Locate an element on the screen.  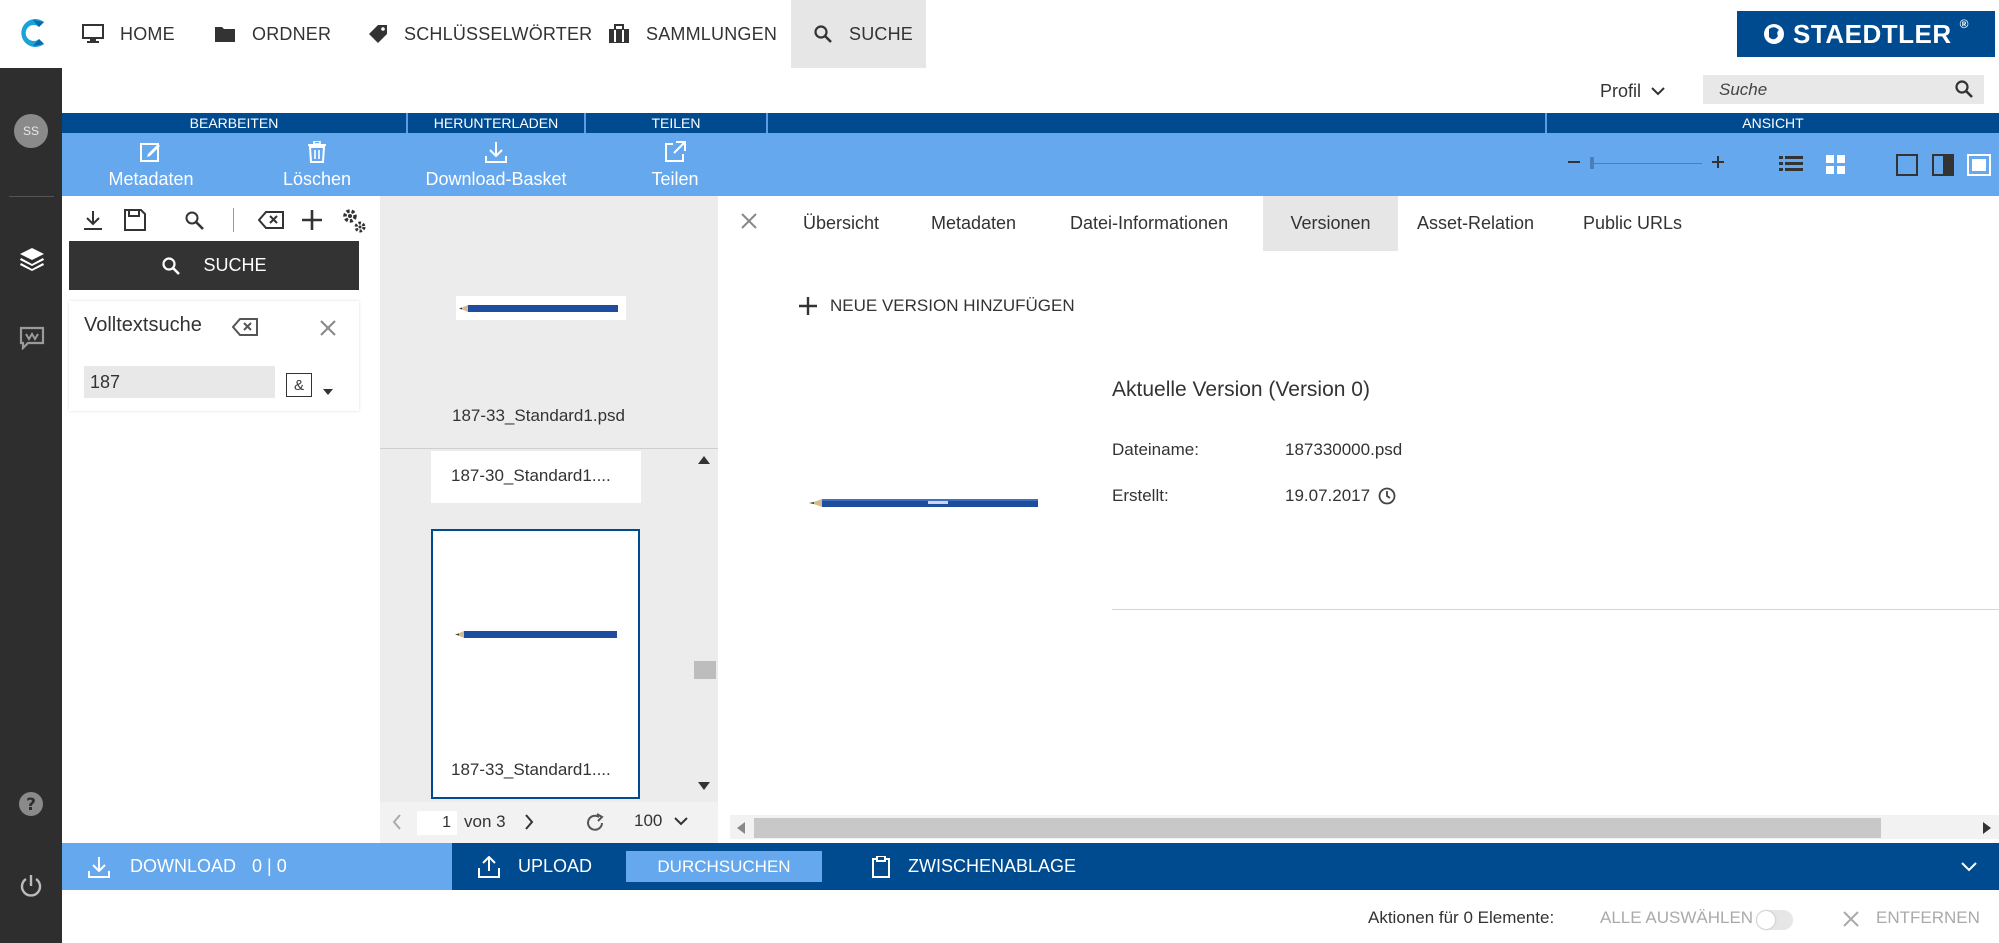
section-view: ANSICHT is located at coordinates (1773, 123).